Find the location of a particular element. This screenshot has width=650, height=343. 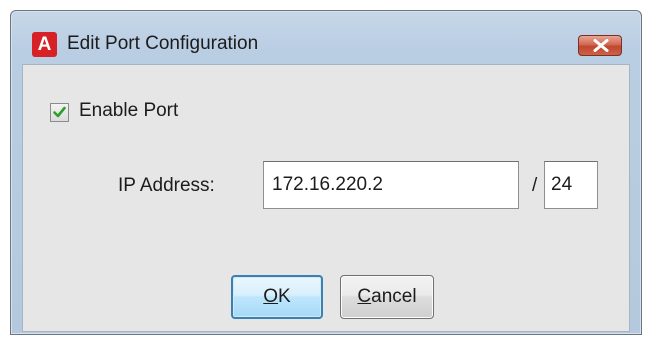

cancel-button: Cancel is located at coordinates (387, 297).